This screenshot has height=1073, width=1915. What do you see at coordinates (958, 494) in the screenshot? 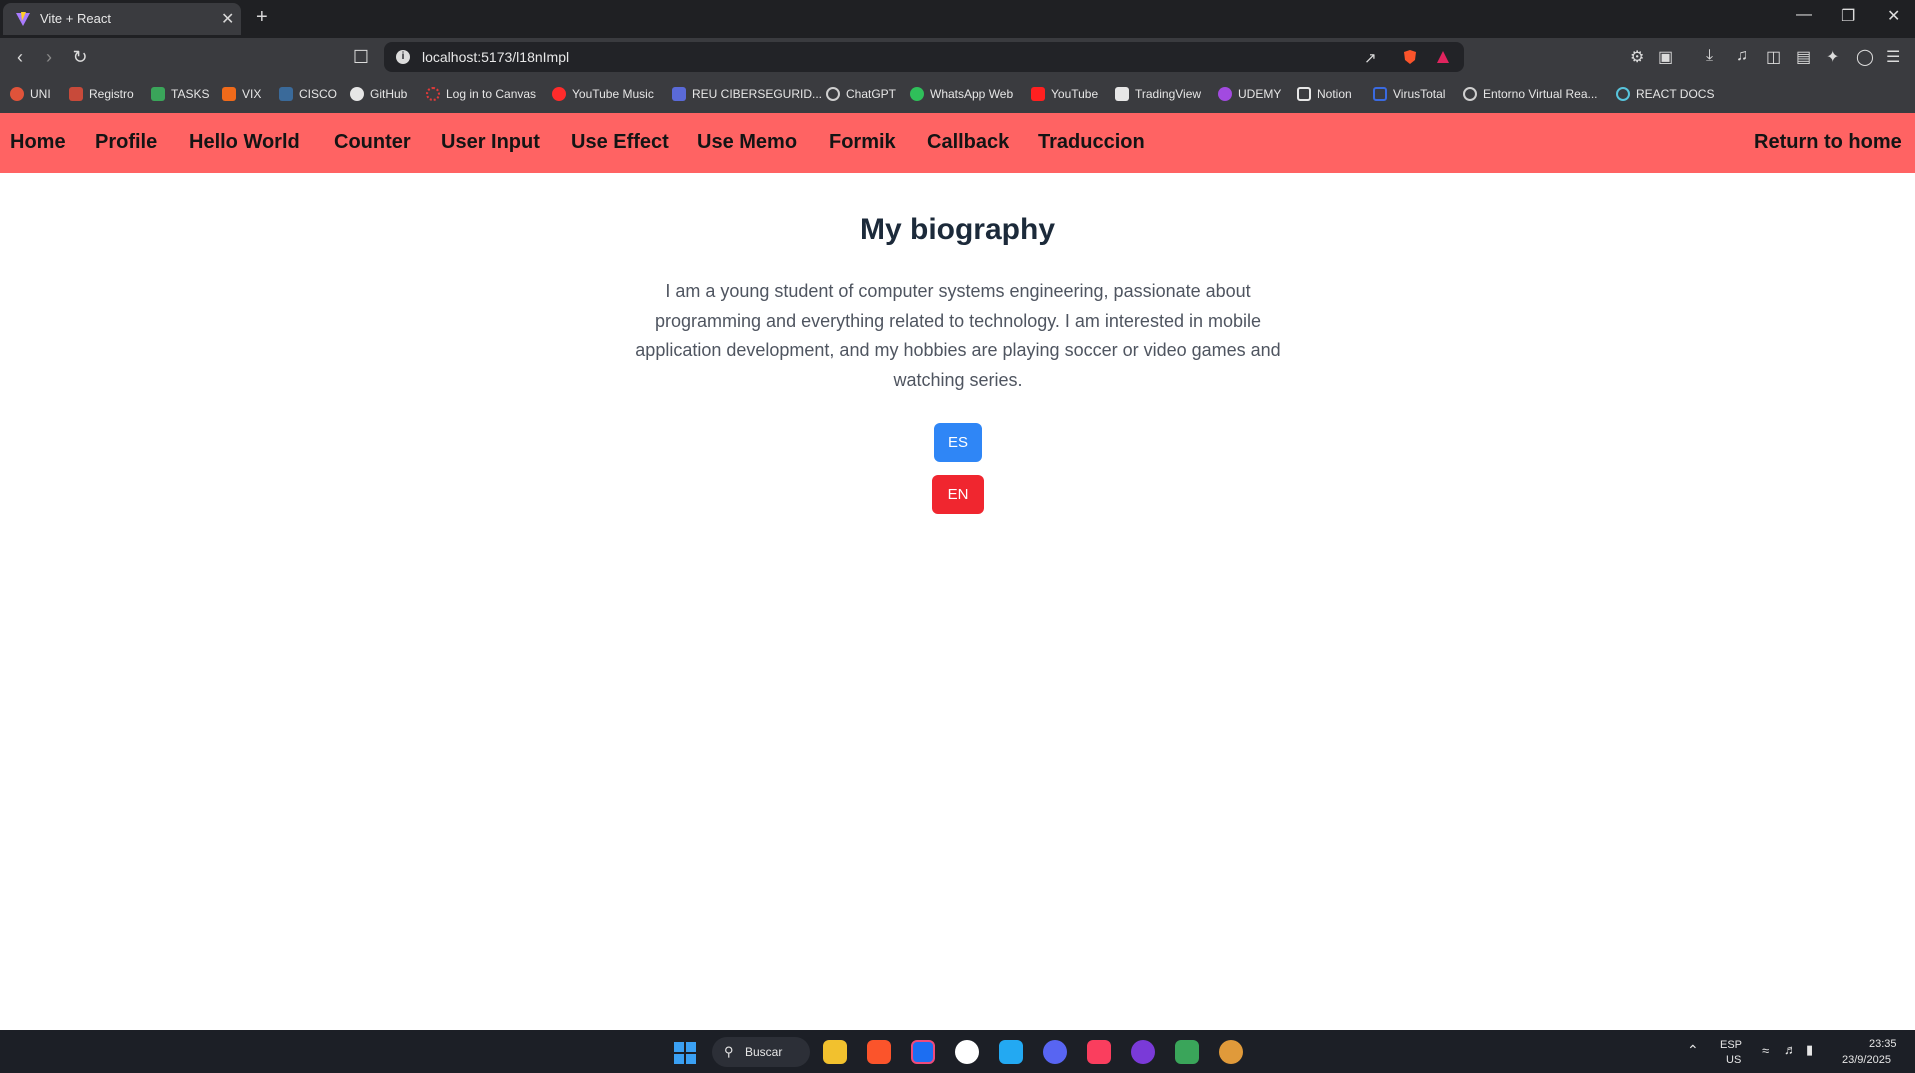
I see `language-en-button: EN` at bounding box center [958, 494].